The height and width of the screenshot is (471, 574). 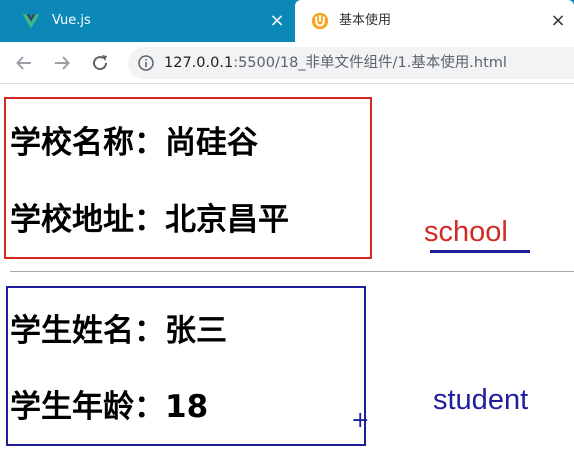 What do you see at coordinates (147, 21) in the screenshot?
I see `tab-vuejs: Vue.js ×` at bounding box center [147, 21].